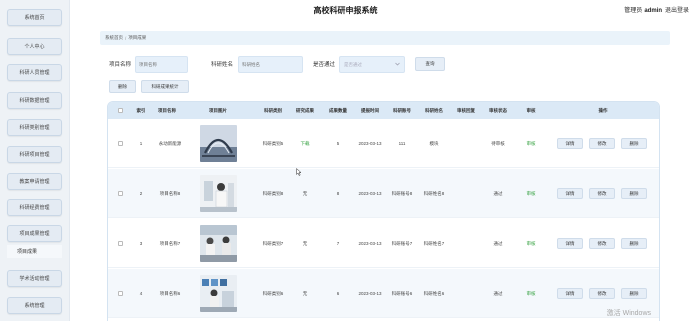 Image resolution: width=691 pixels, height=321 pixels. Describe the element at coordinates (628, 313) in the screenshot. I see `windows-activation-watermark: 激活 Windows` at that location.